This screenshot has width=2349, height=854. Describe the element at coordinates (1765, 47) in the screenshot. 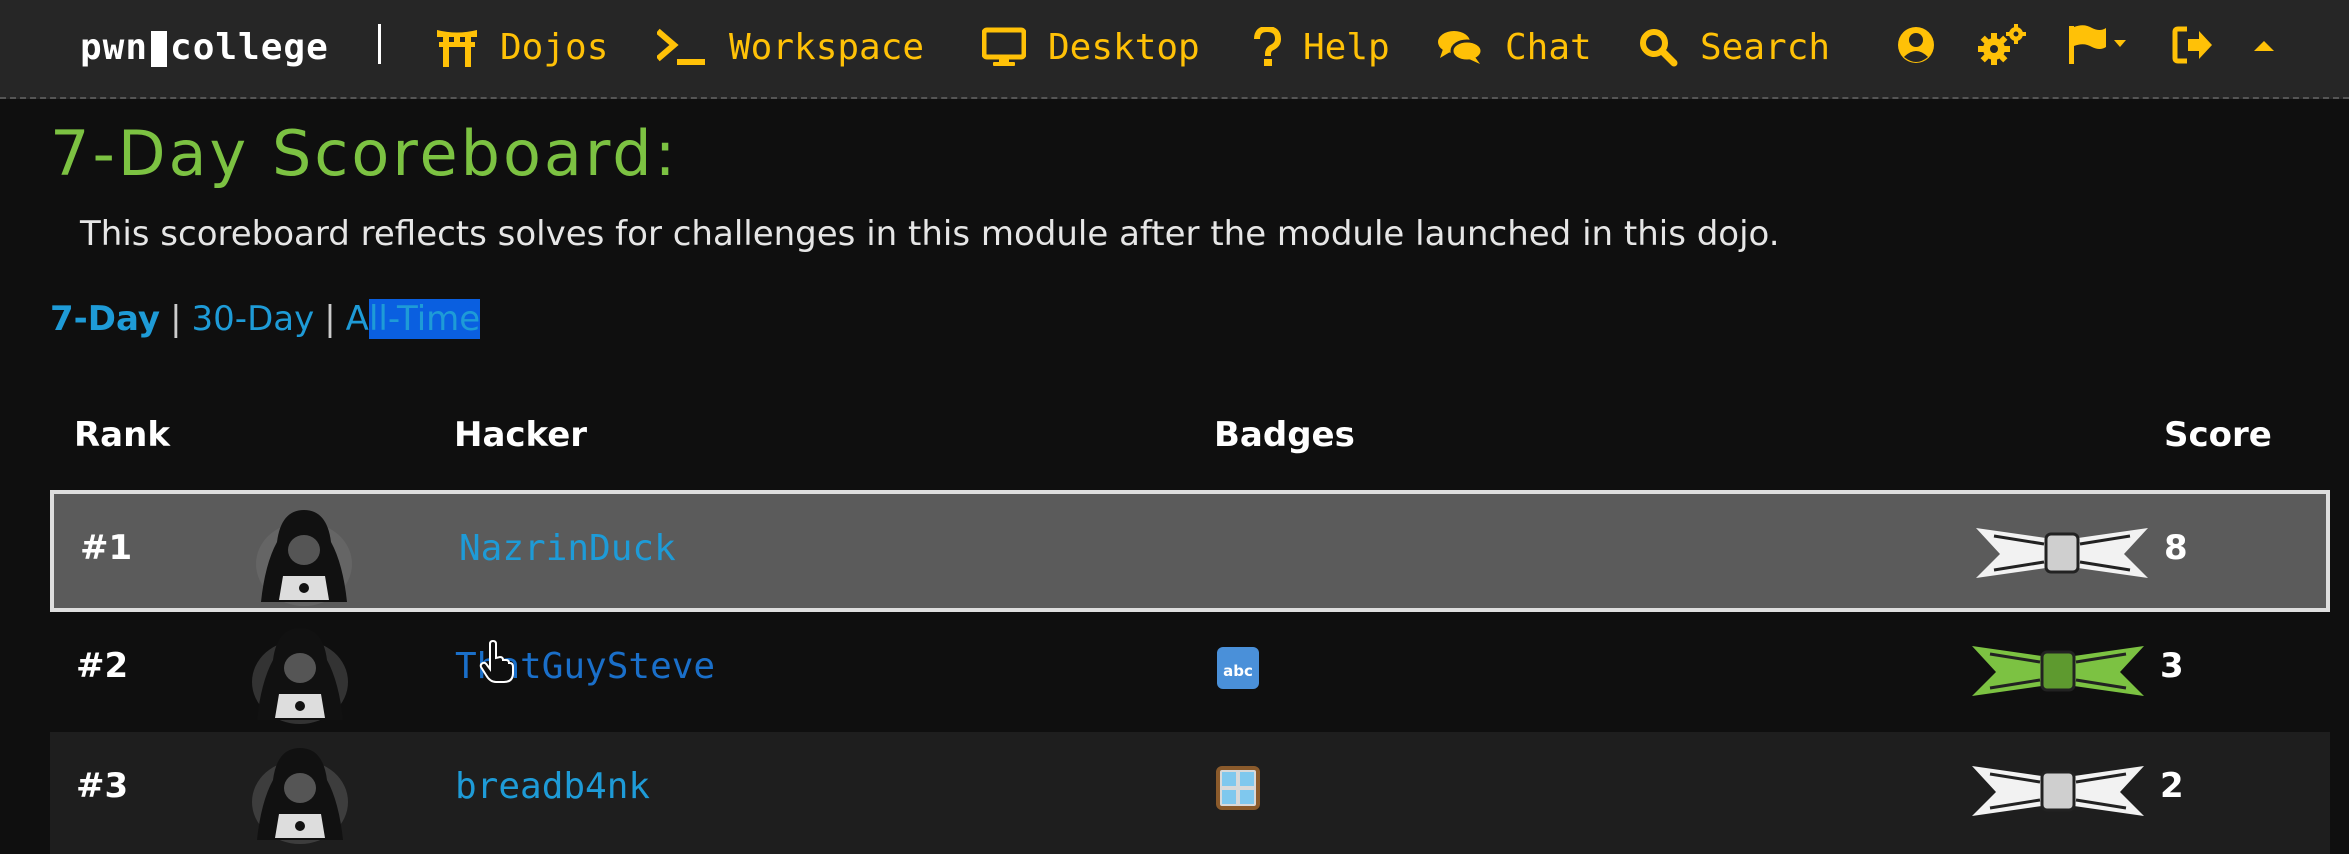

I see `nav-search-label: Search` at that location.